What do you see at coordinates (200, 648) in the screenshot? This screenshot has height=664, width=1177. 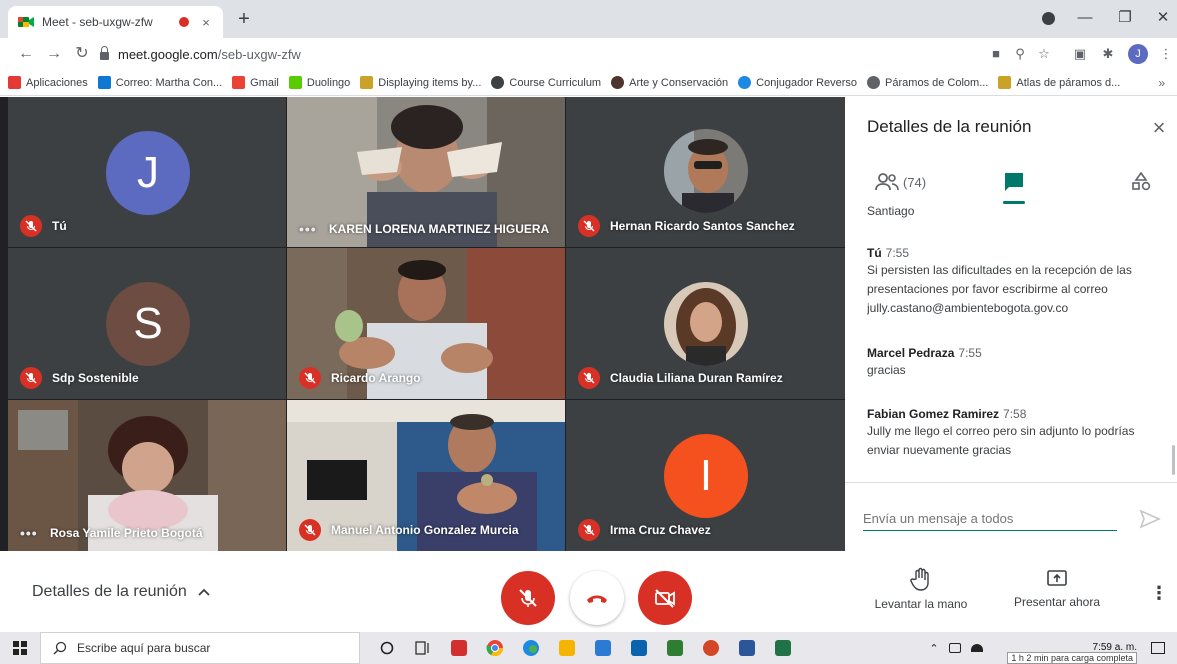 I see `taskbar-search-box: Escribe aquí para buscar` at bounding box center [200, 648].